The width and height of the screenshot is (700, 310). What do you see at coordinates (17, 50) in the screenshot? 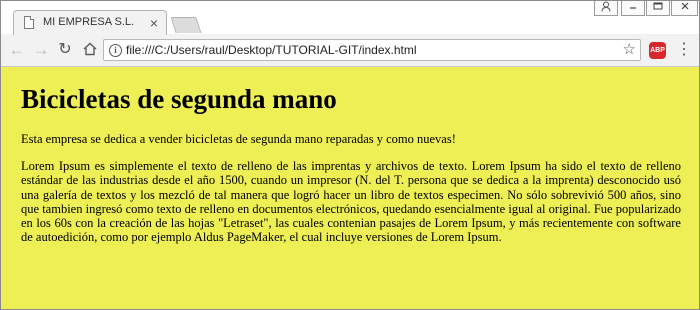
I see `back-arrow-icon: ←` at bounding box center [17, 50].